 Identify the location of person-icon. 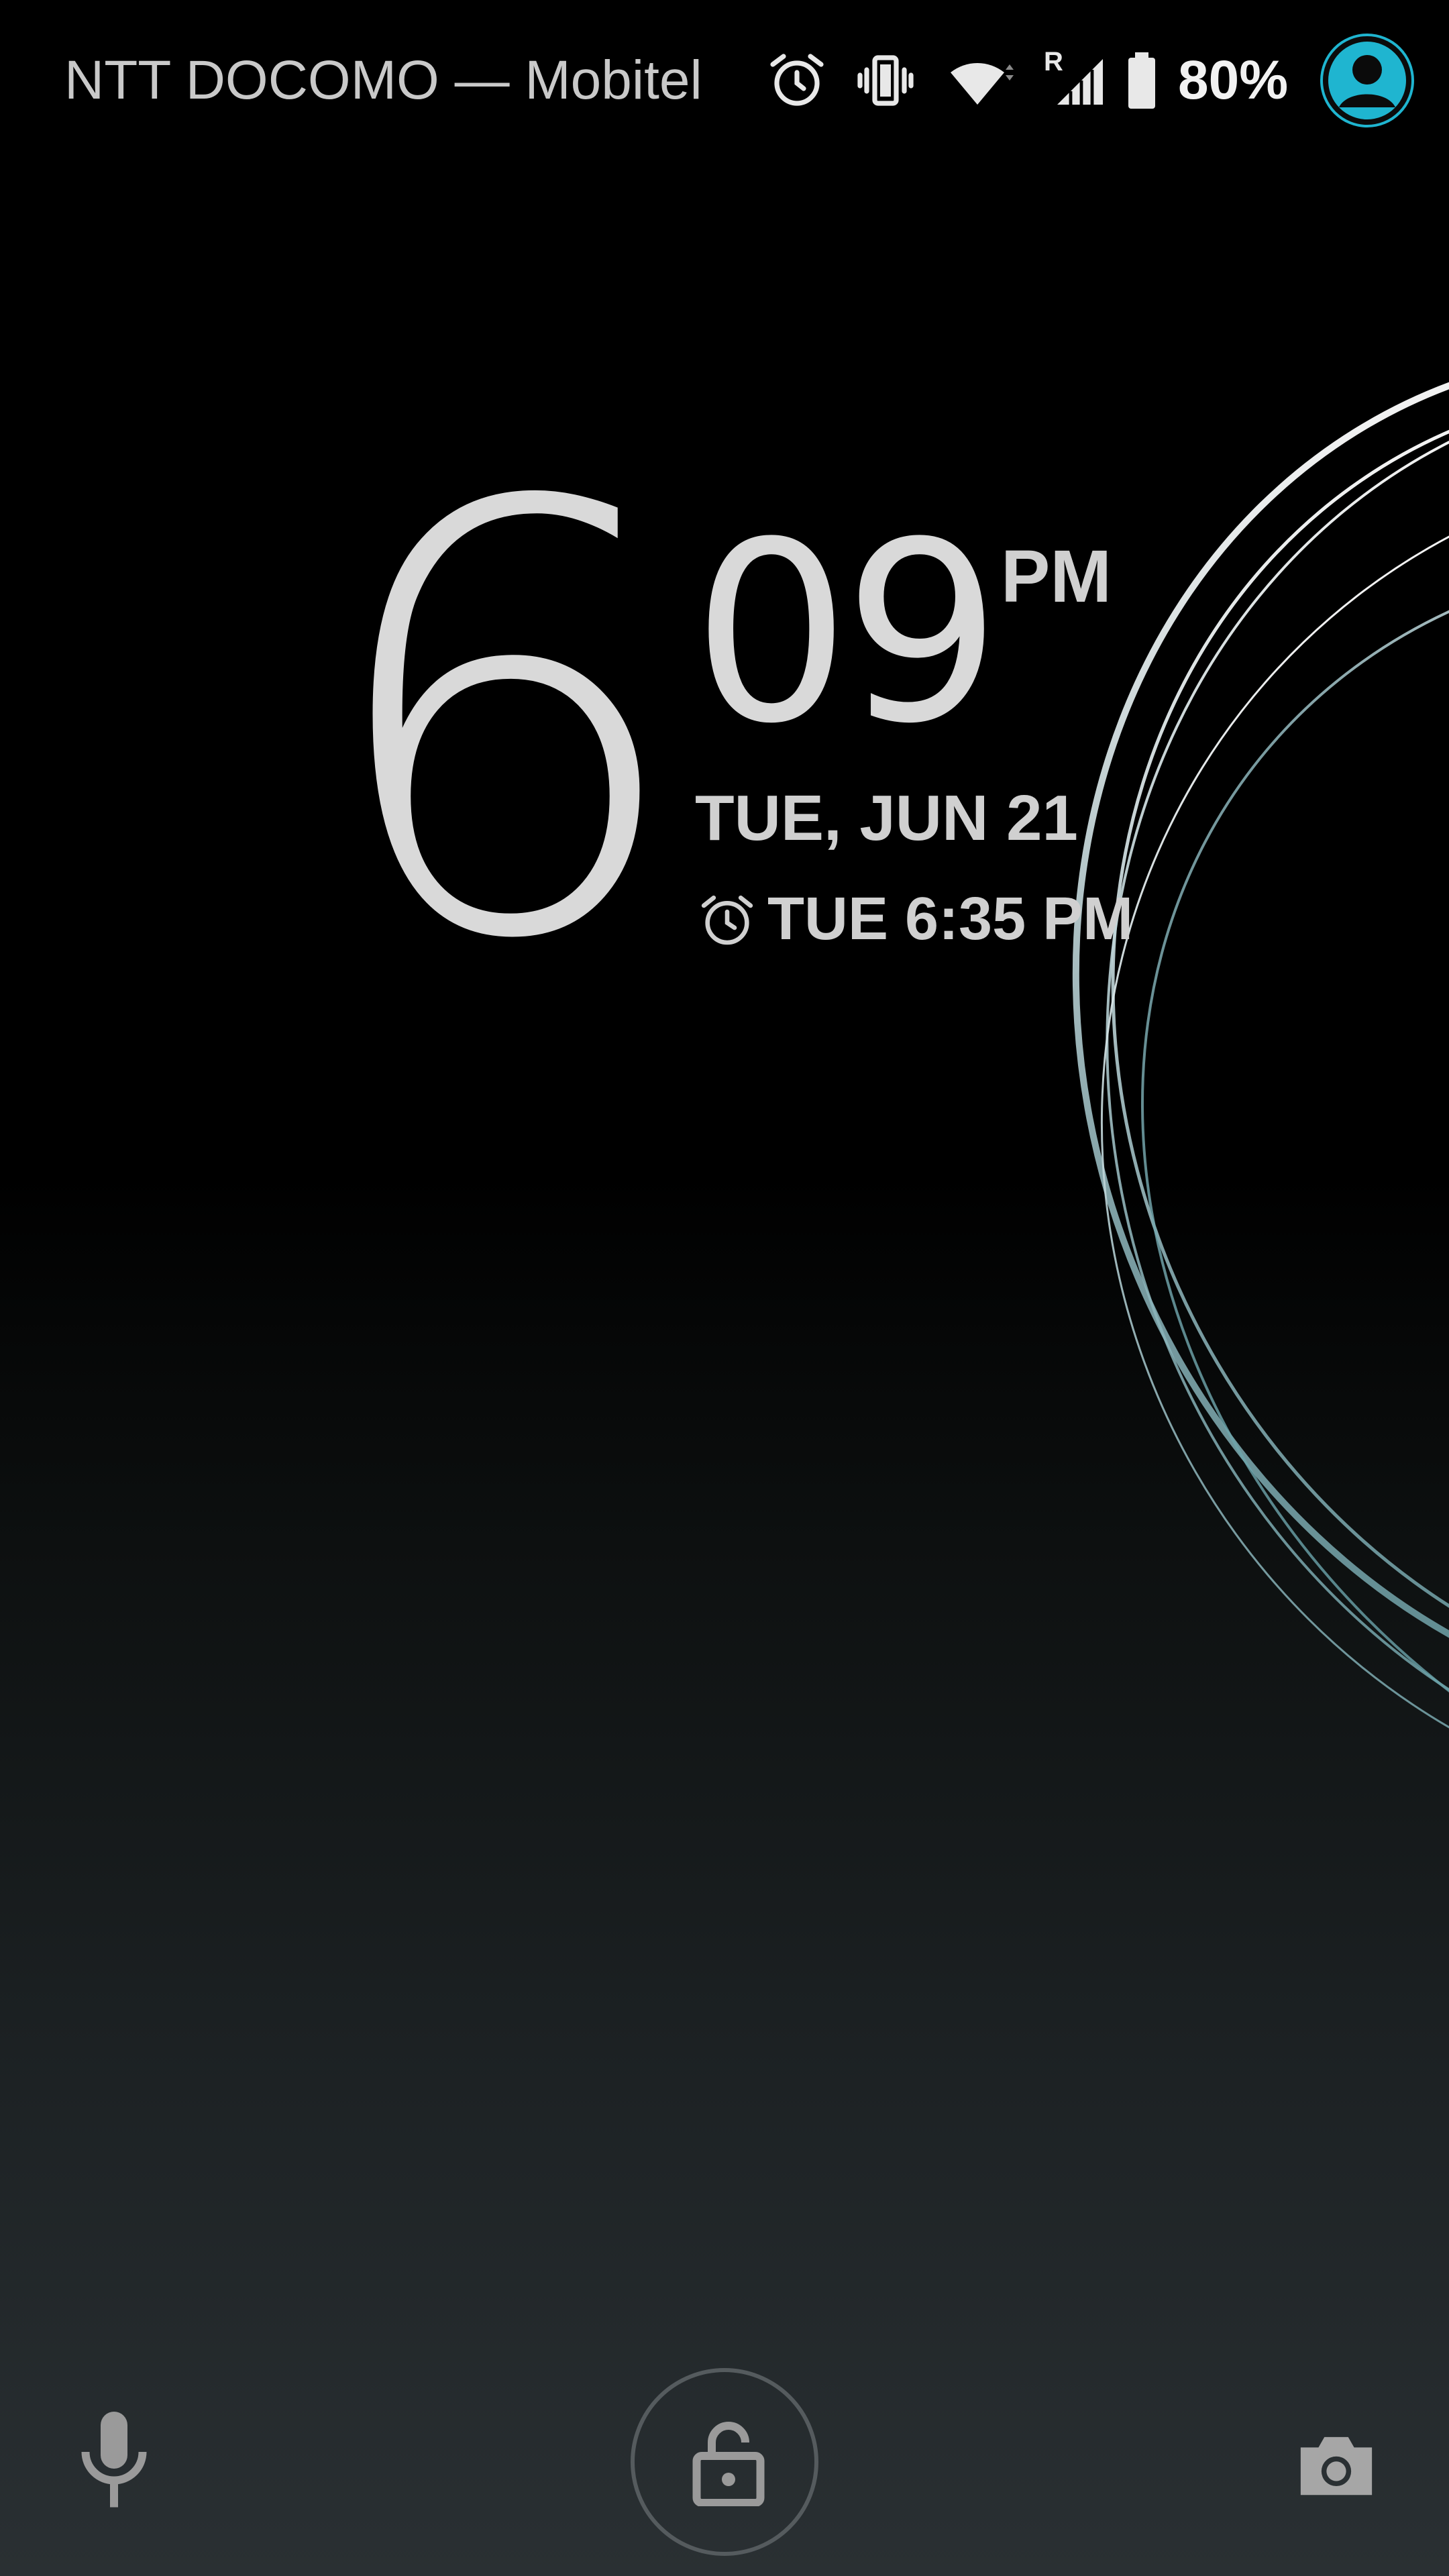
(1367, 80).